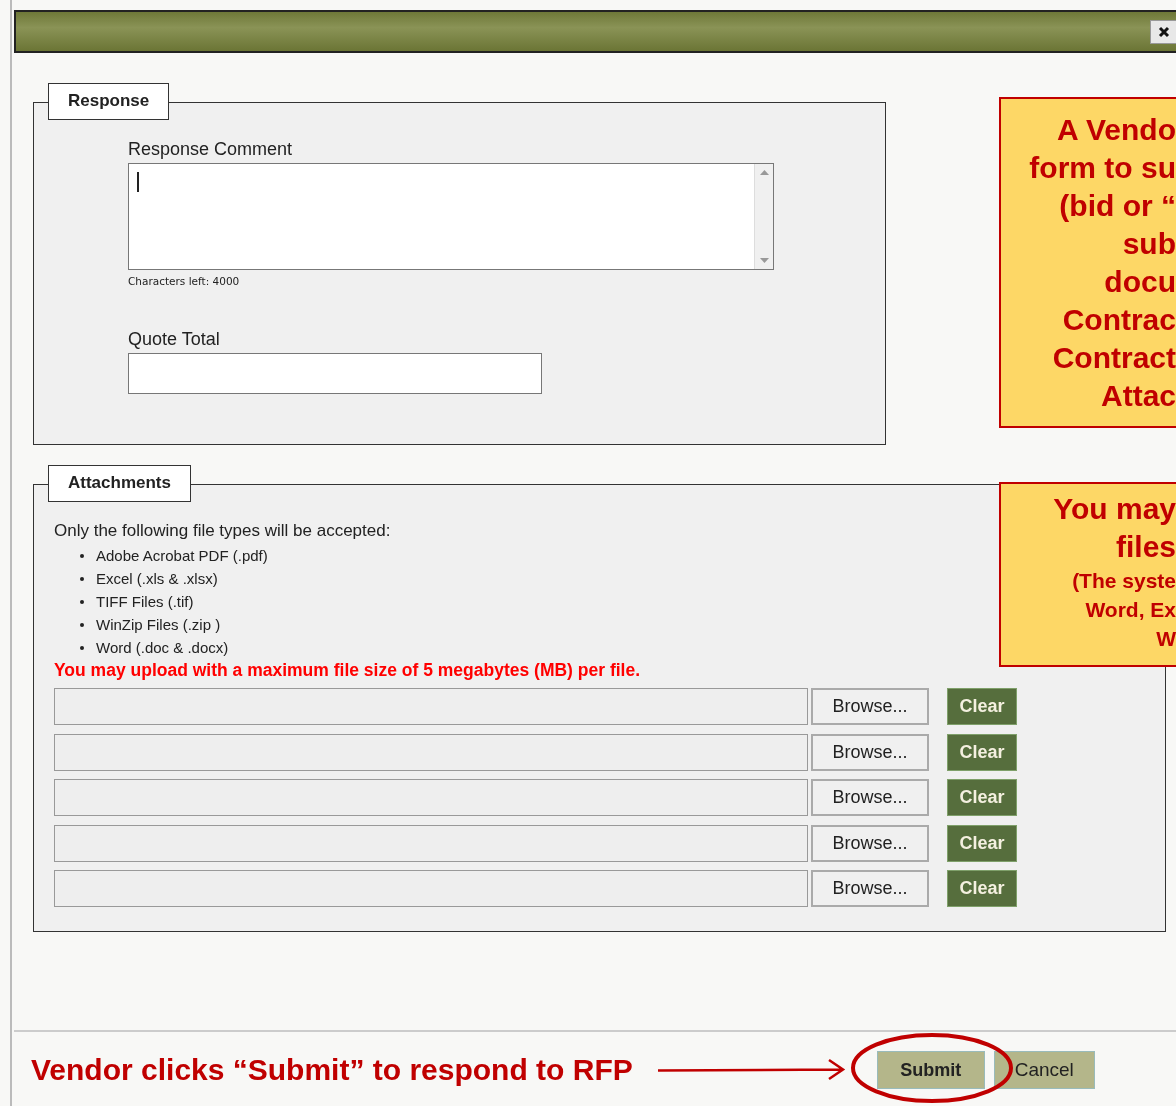 This screenshot has height=1106, width=1176. Describe the element at coordinates (1145, 547) in the screenshot. I see `callout-text: files` at that location.